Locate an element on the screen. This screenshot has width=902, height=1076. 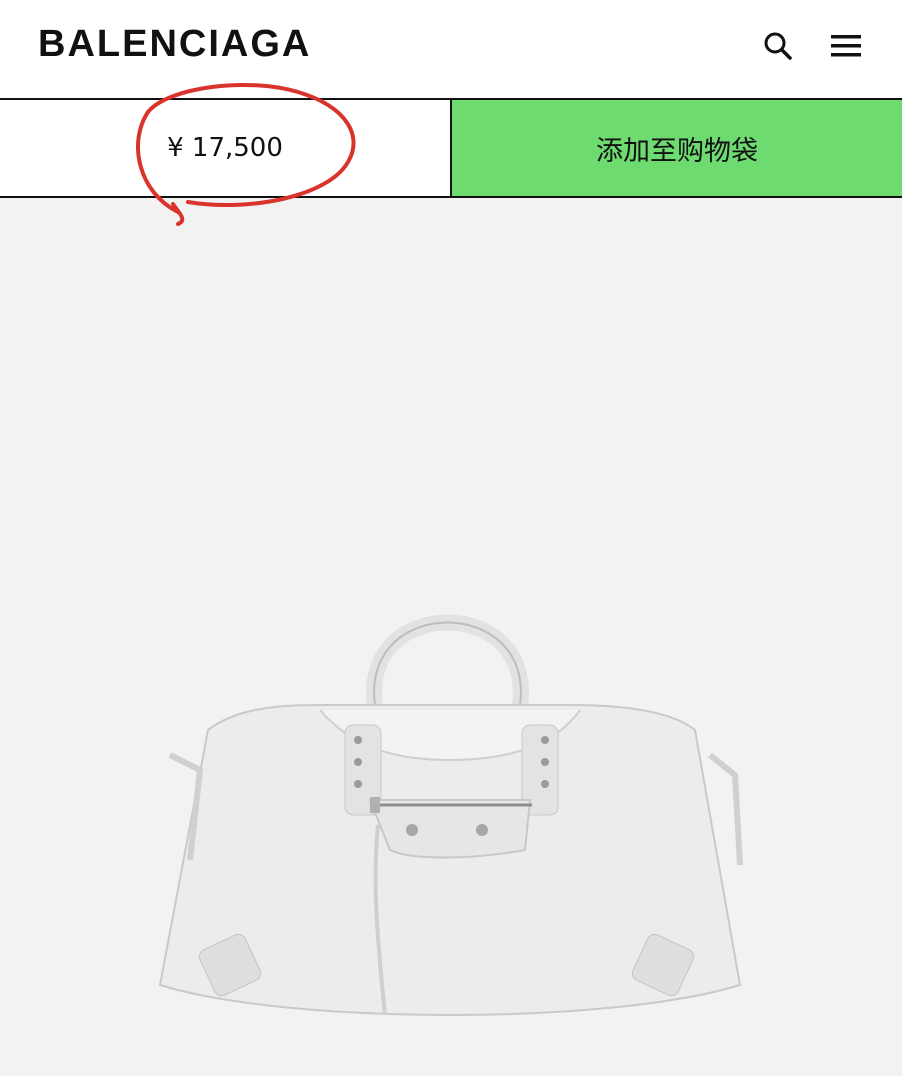
menu-icon is located at coordinates (846, 46).